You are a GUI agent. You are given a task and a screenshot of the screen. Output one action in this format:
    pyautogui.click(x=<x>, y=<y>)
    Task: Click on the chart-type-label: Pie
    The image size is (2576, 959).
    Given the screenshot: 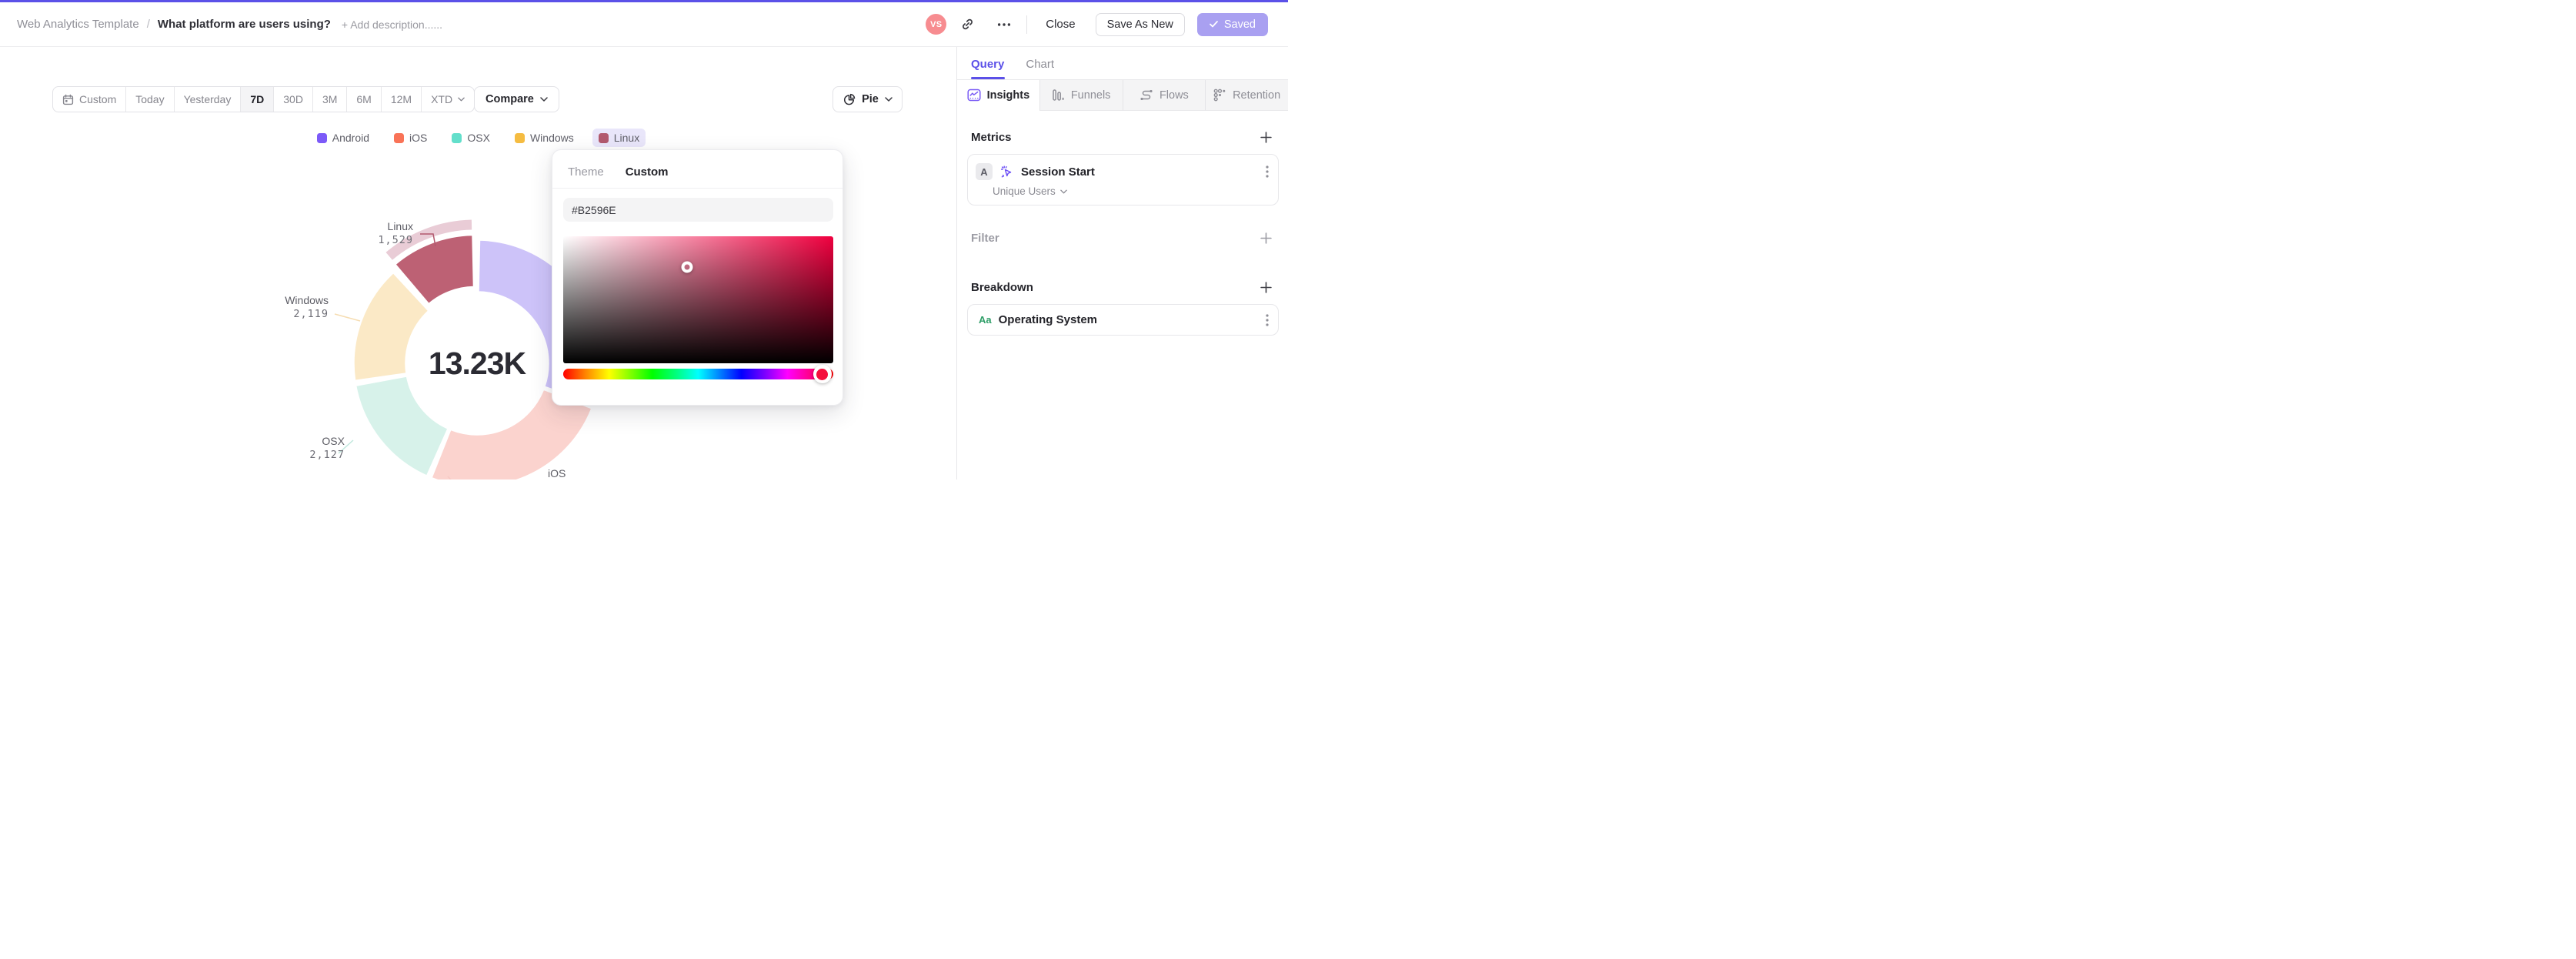 What is the action you would take?
    pyautogui.click(x=871, y=99)
    